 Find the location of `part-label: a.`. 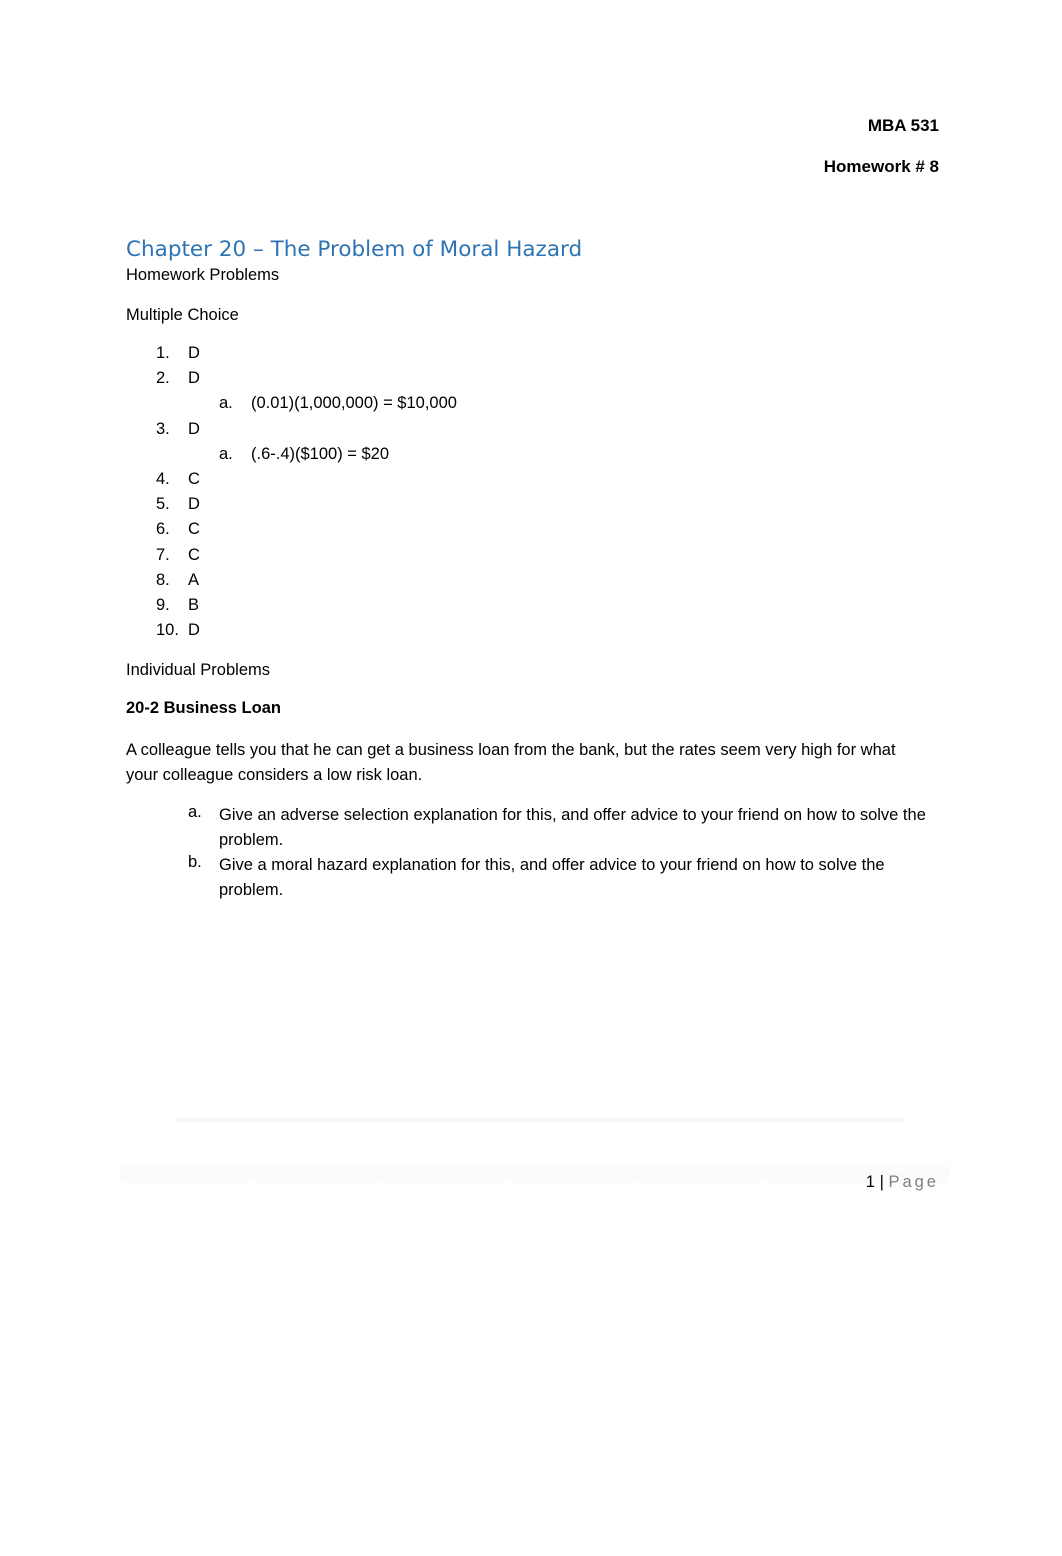

part-label: a. is located at coordinates (195, 812).